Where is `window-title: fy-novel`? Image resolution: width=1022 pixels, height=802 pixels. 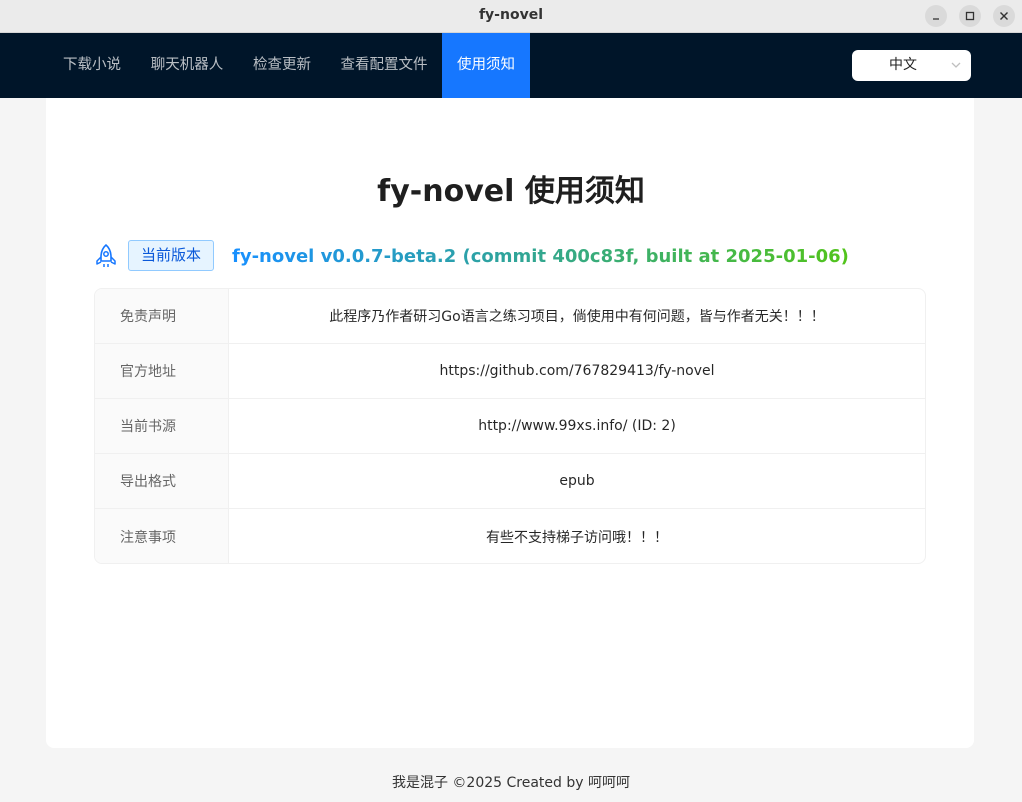
window-title: fy-novel is located at coordinates (511, 15).